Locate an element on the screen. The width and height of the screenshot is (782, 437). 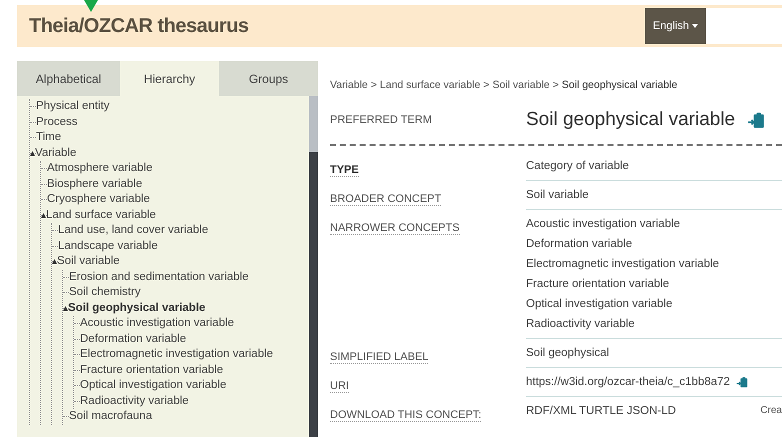
property-label: URI is located at coordinates (339, 387).